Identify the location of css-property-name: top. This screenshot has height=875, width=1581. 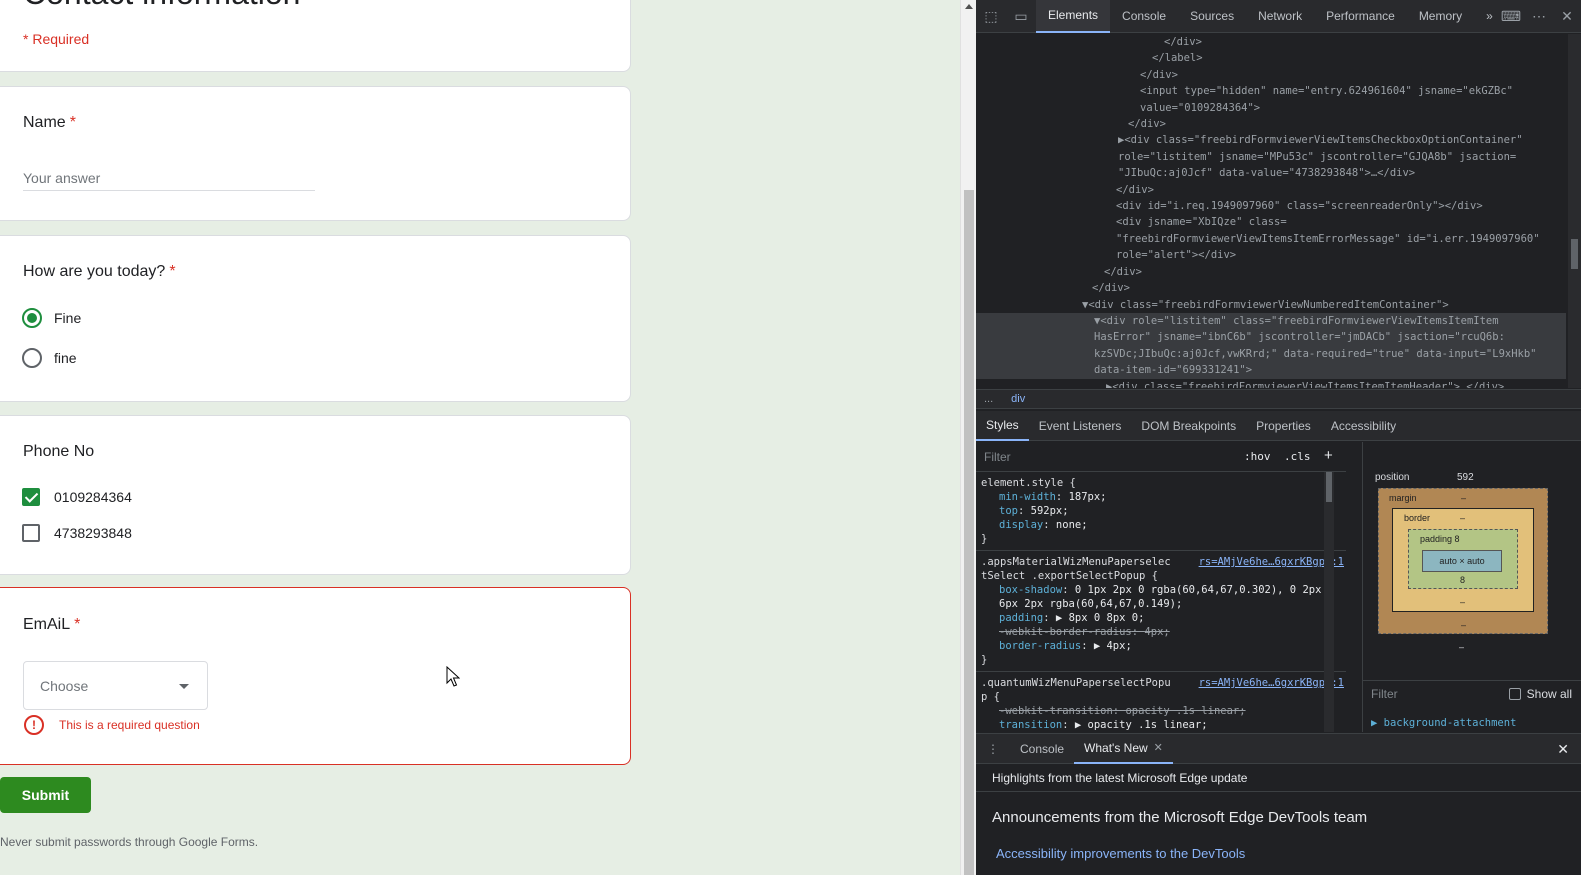
(1008, 511).